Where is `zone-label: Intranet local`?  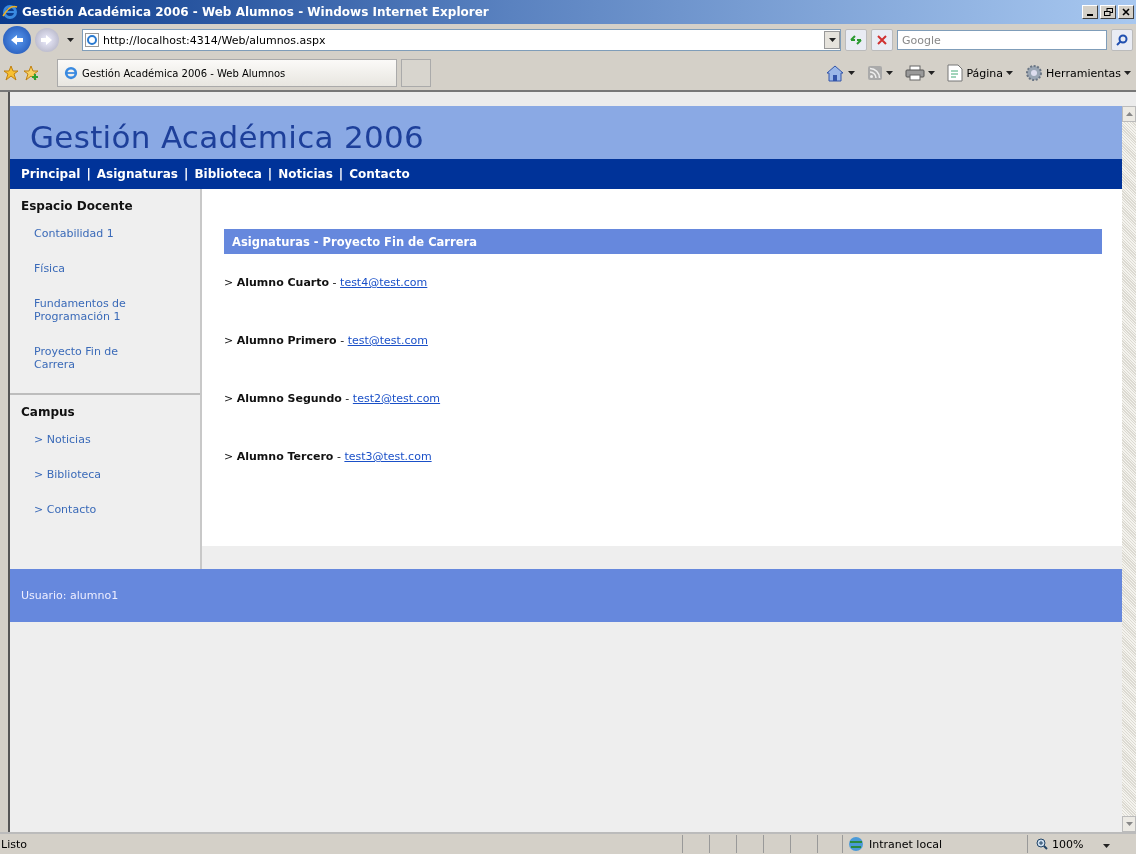
zone-label: Intranet local is located at coordinates (905, 844).